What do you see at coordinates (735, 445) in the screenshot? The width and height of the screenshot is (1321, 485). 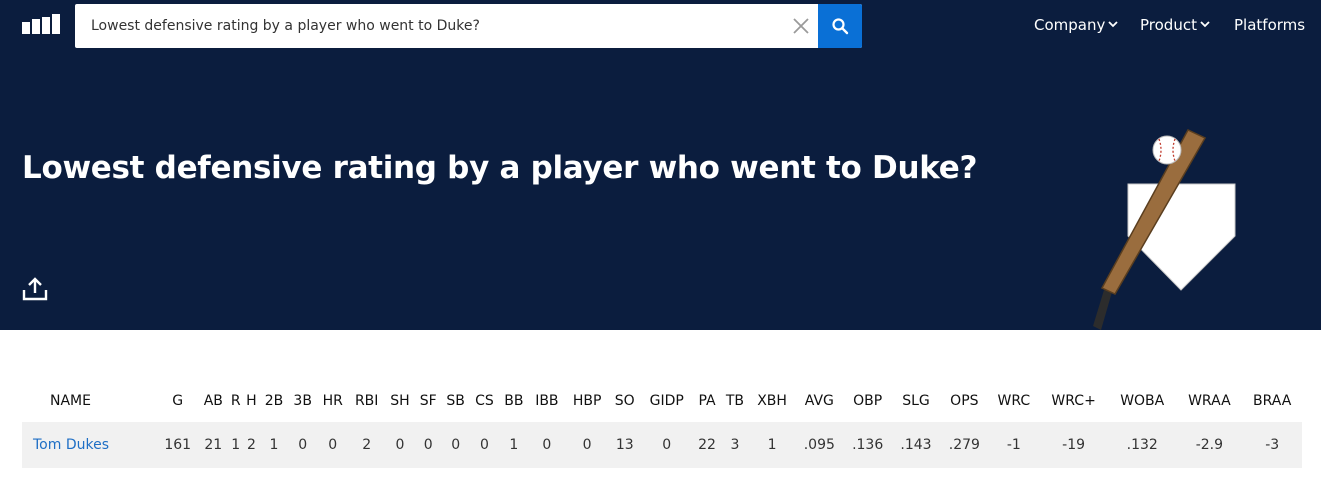 I see `table-cell: 3` at bounding box center [735, 445].